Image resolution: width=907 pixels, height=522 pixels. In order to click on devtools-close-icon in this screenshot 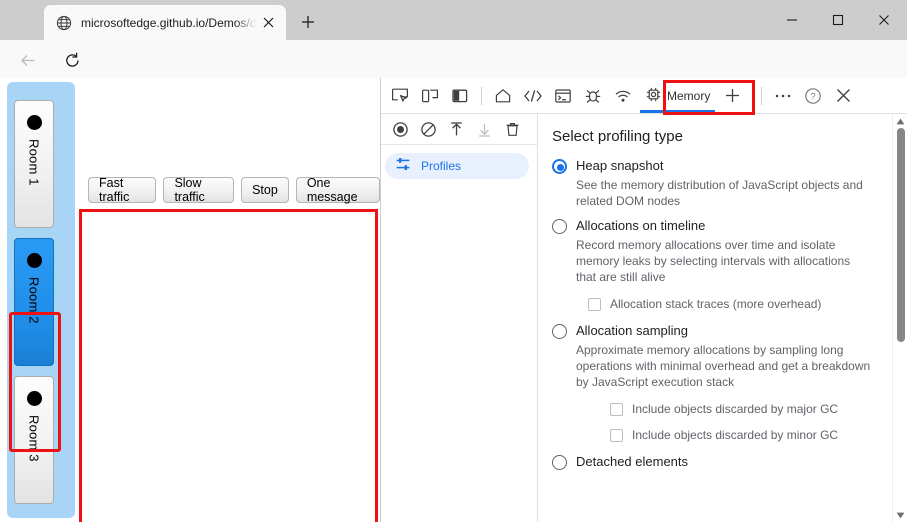, I will do `click(843, 96)`.